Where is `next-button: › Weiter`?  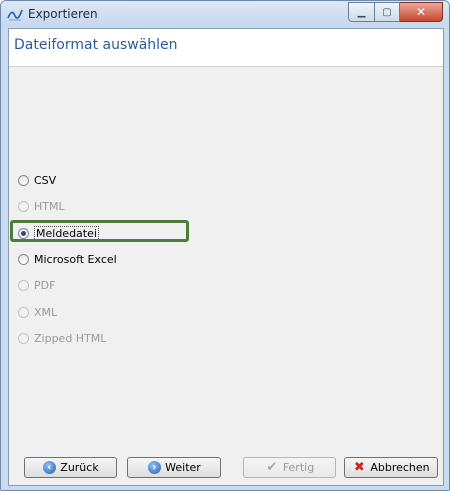 next-button: › Weiter is located at coordinates (174, 467).